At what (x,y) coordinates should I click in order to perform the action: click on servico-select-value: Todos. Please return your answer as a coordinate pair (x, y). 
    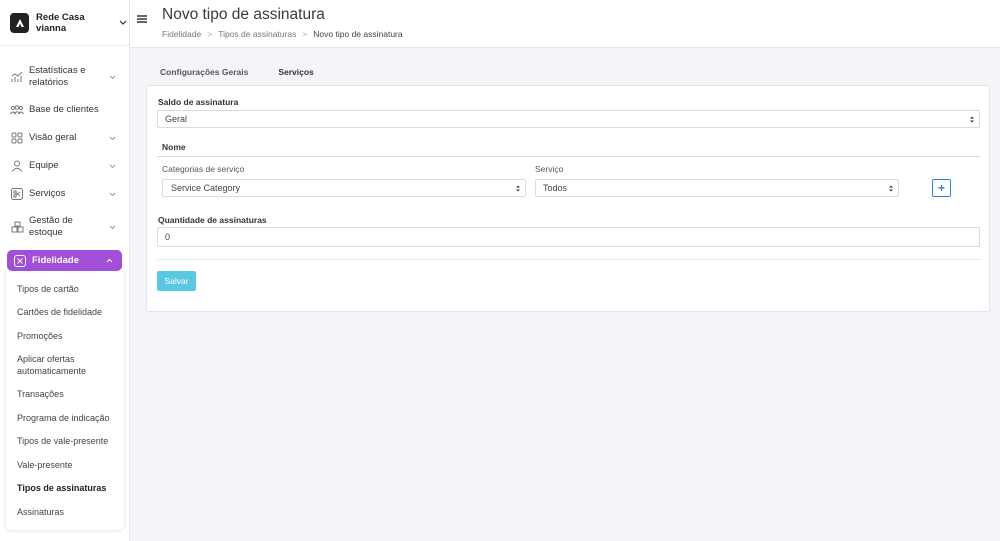
    Looking at the image, I should click on (555, 188).